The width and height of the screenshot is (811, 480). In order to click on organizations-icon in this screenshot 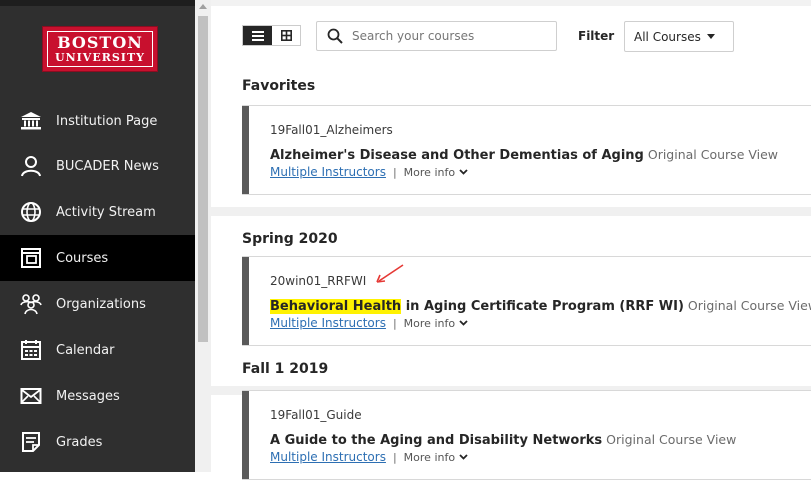, I will do `click(31, 304)`.